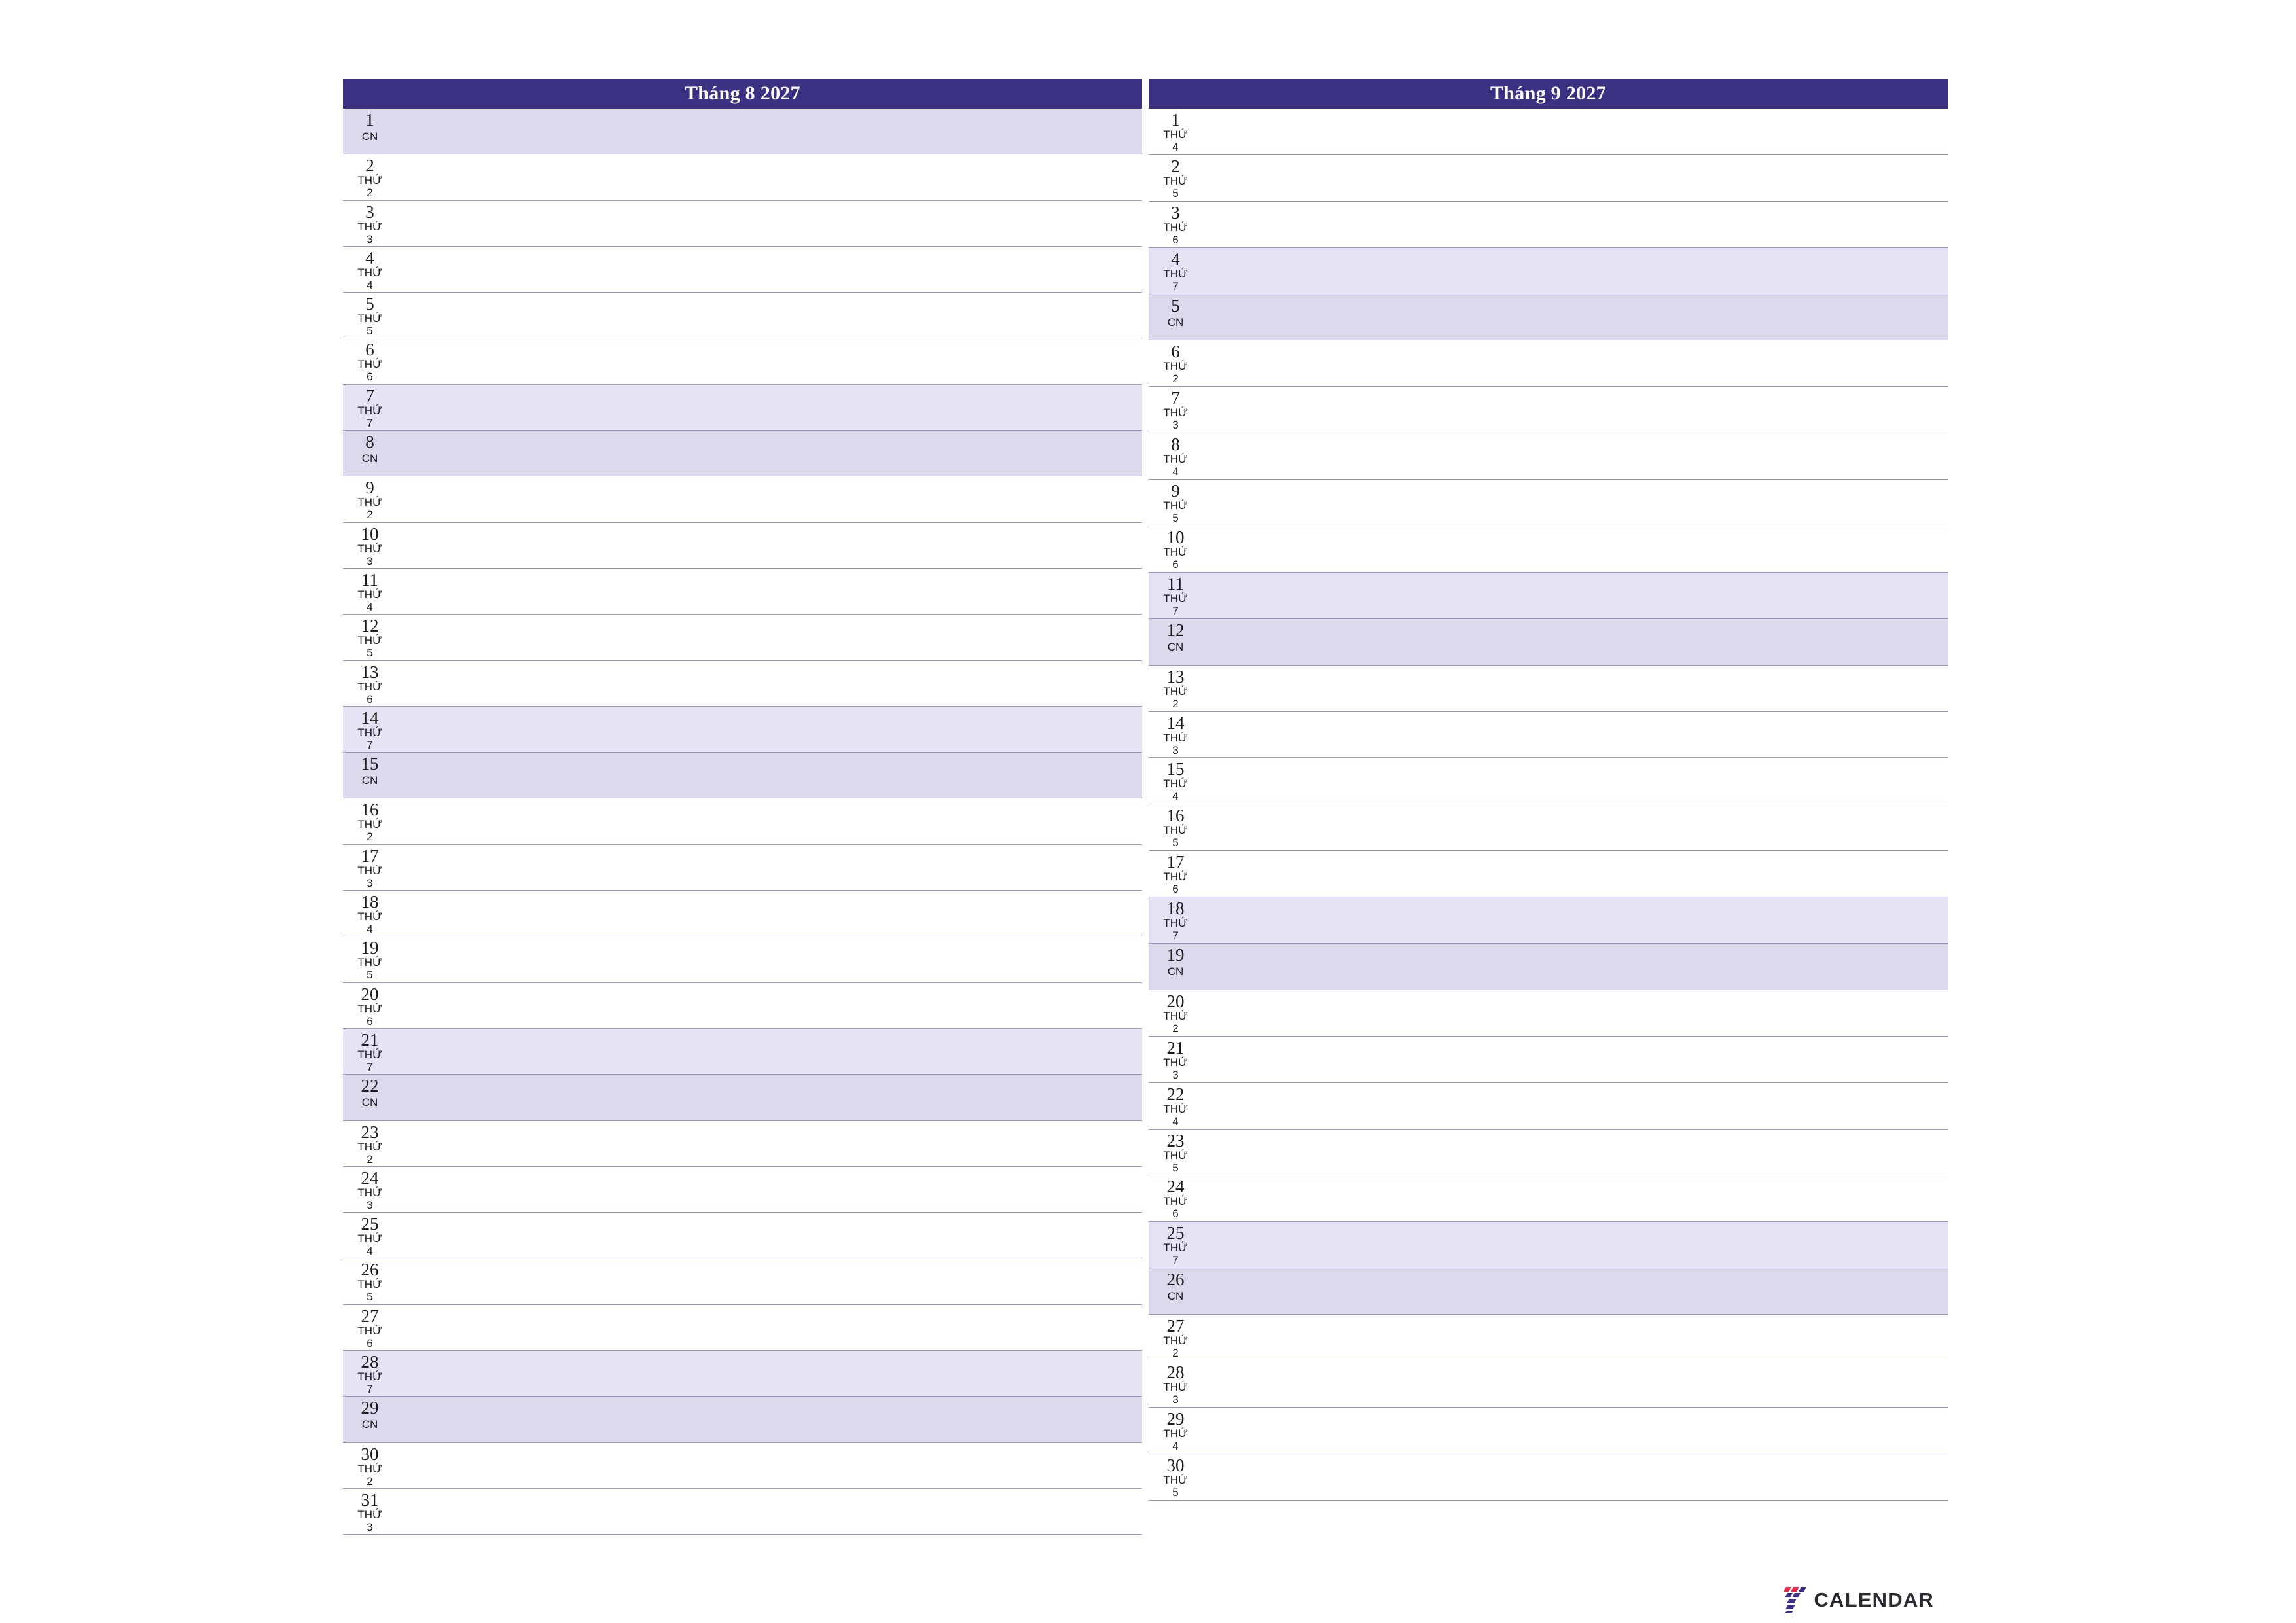  I want to click on day-row: 19 CN, so click(1548, 967).